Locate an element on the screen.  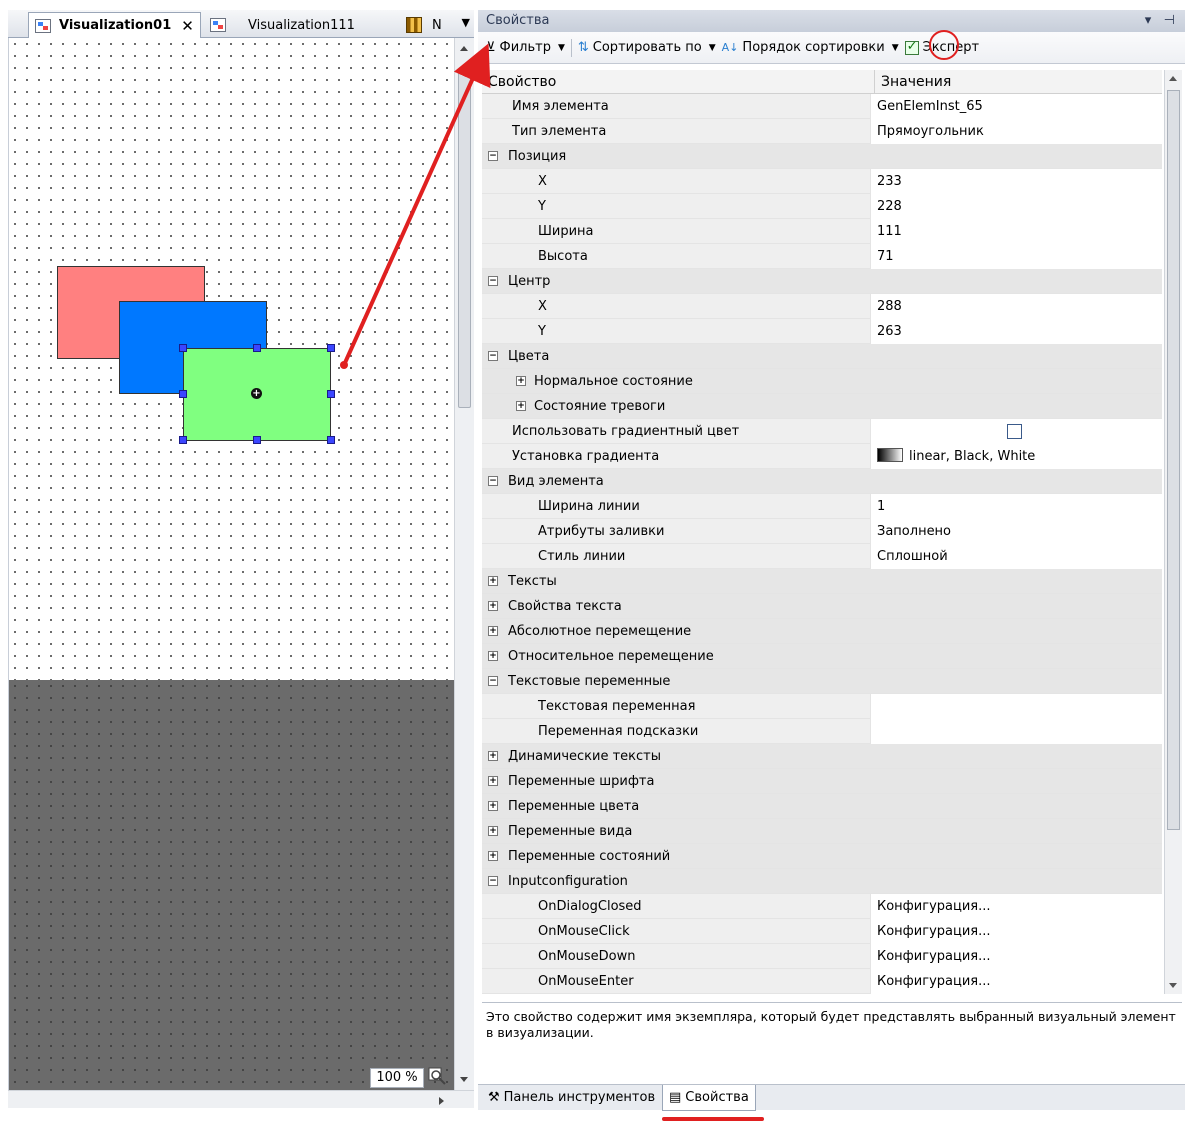
property-row: − Цвета is located at coordinates (822, 356).